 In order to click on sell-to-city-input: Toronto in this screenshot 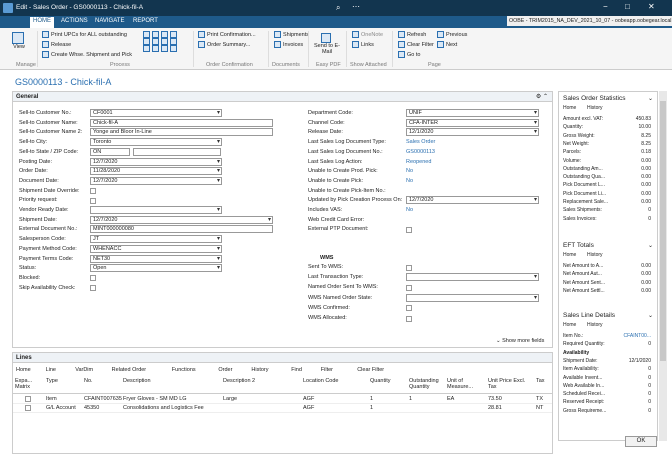, I will do `click(156, 142)`.